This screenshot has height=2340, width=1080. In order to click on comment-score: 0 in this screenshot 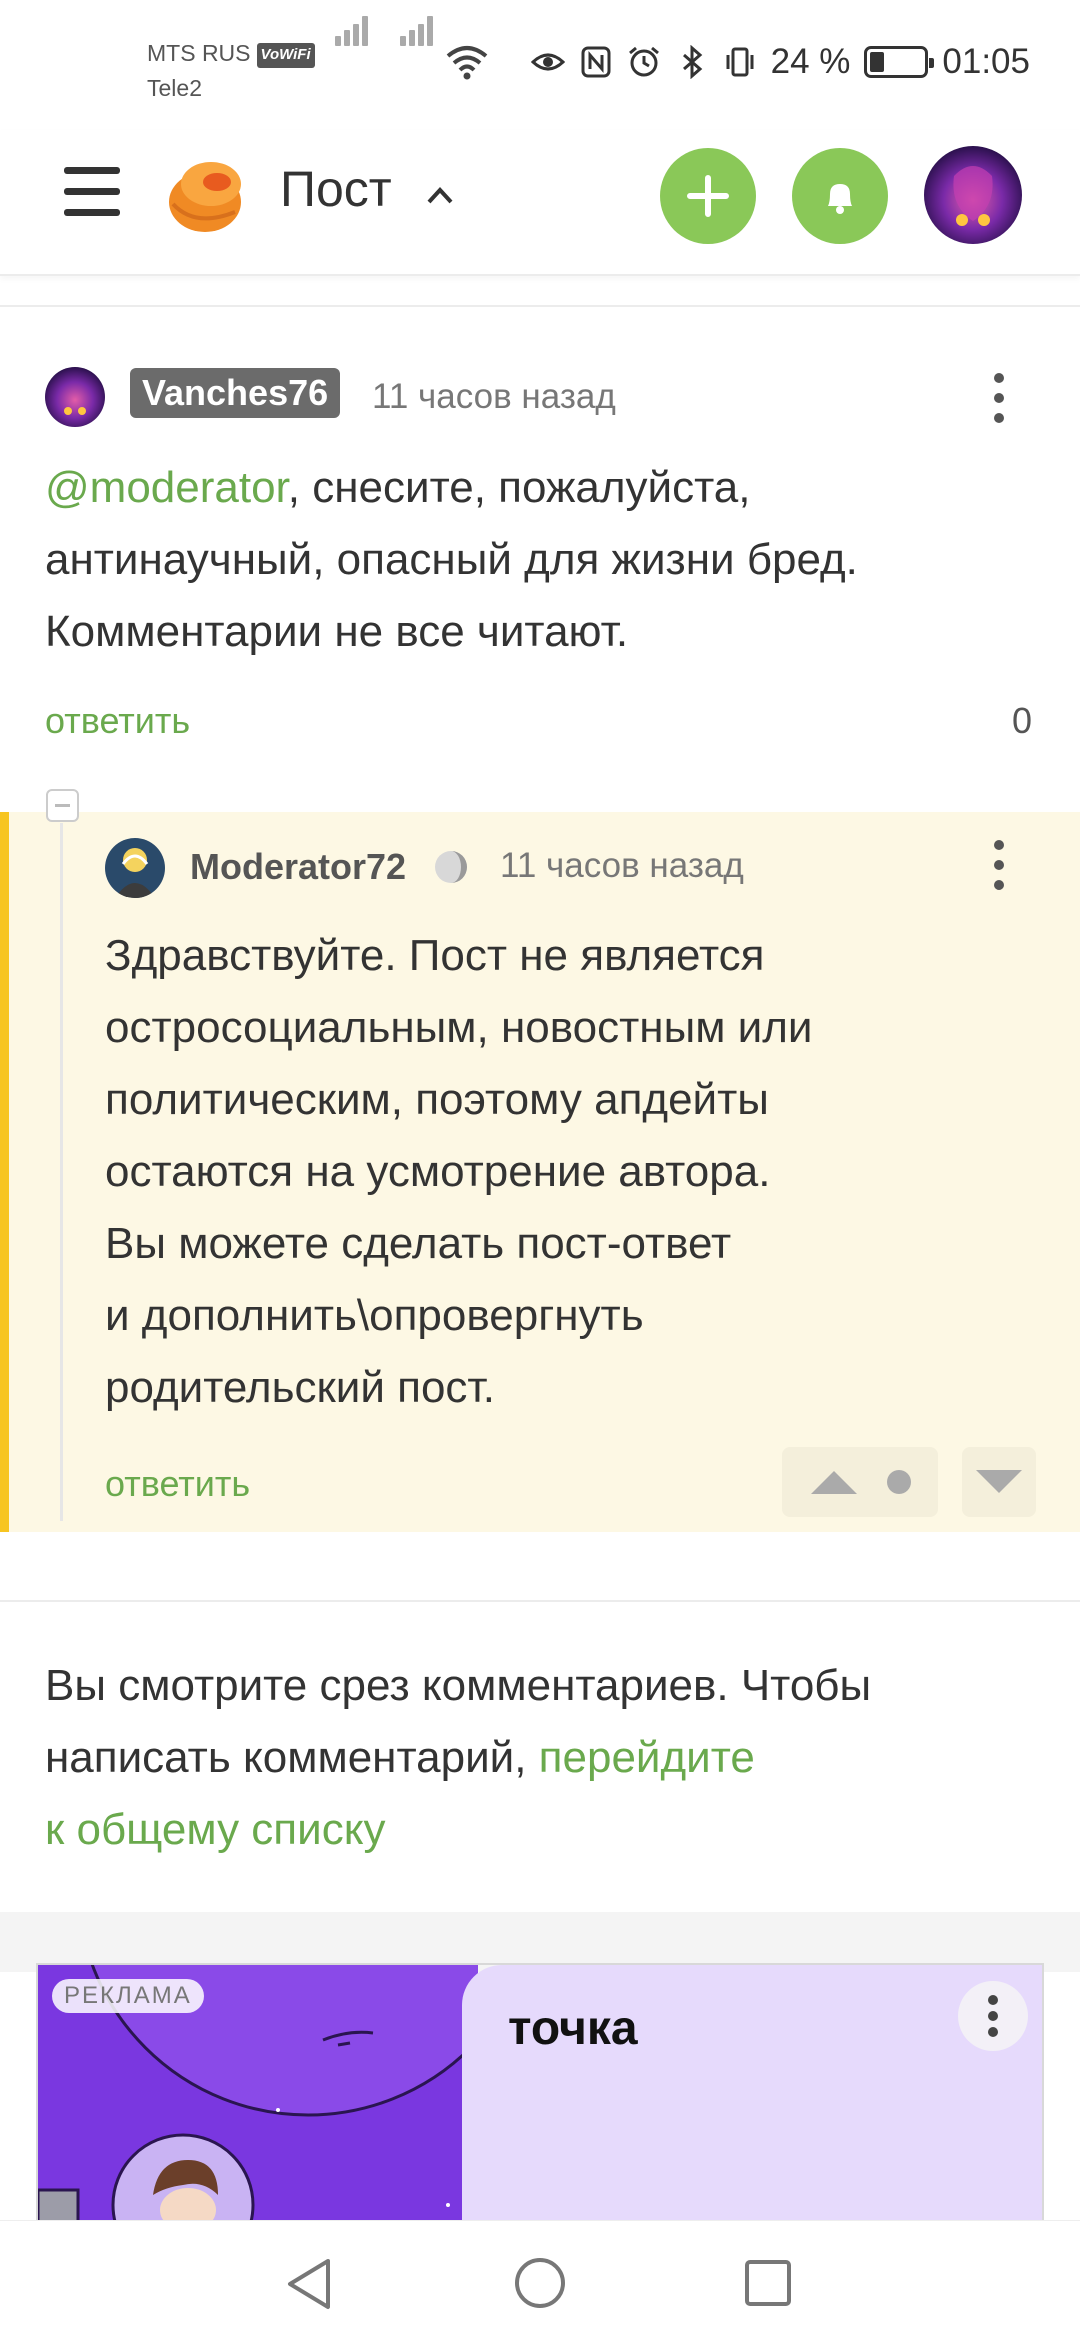, I will do `click(1022, 720)`.